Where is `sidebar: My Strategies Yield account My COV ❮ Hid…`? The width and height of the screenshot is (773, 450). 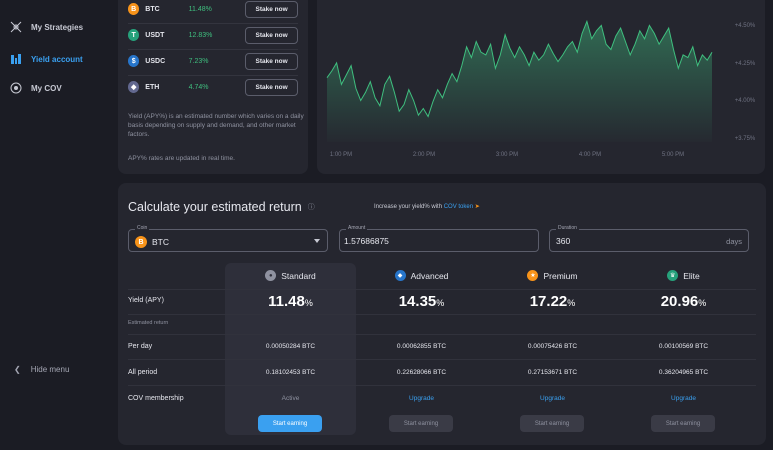
sidebar: My Strategies Yield account My COV ❮ Hid… is located at coordinates (56, 225).